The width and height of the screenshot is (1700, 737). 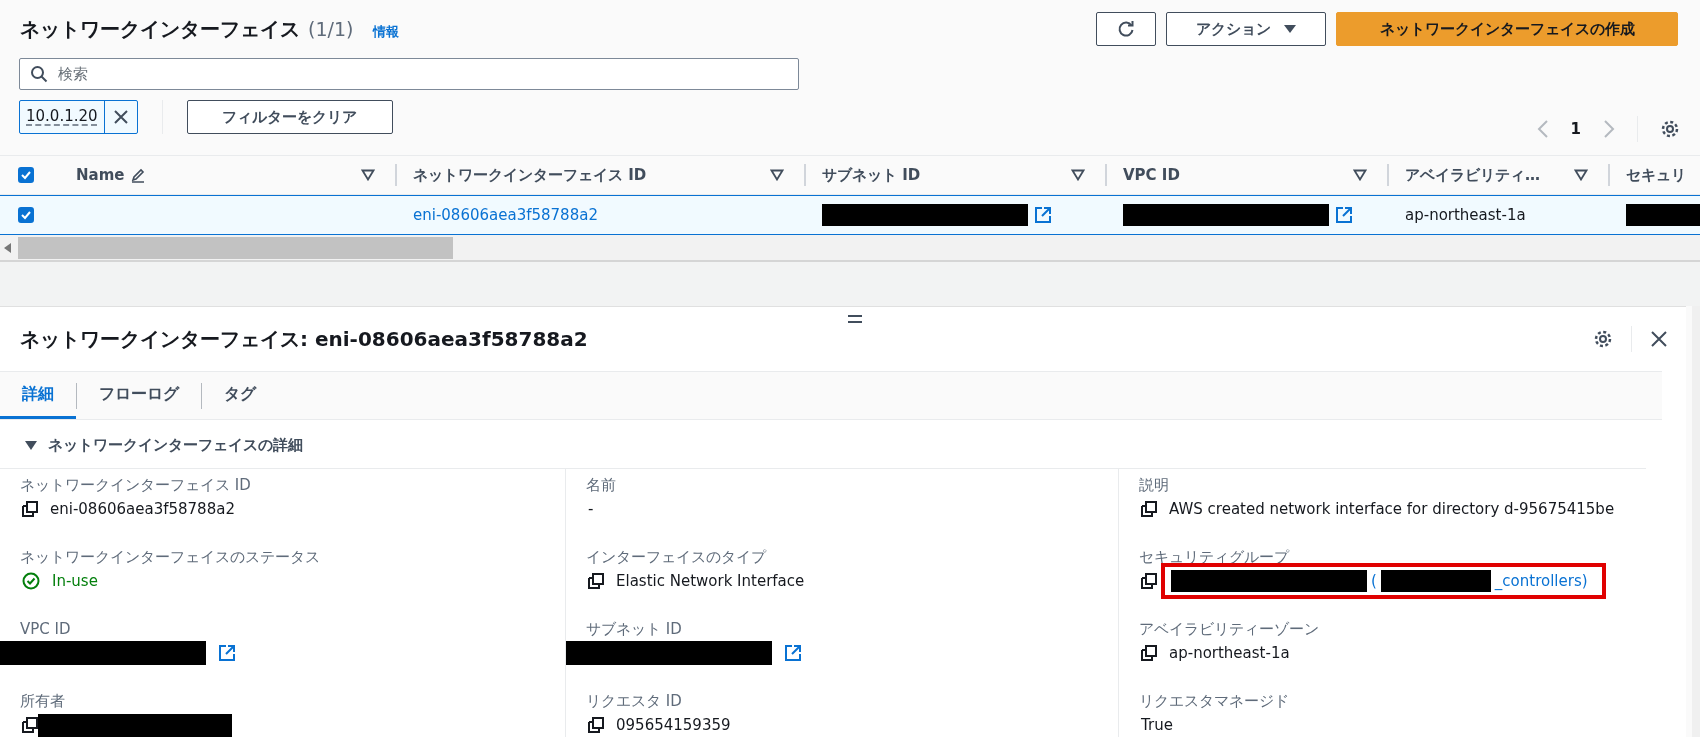 What do you see at coordinates (850, 248) in the screenshot?
I see `horizontal-scrollbar` at bounding box center [850, 248].